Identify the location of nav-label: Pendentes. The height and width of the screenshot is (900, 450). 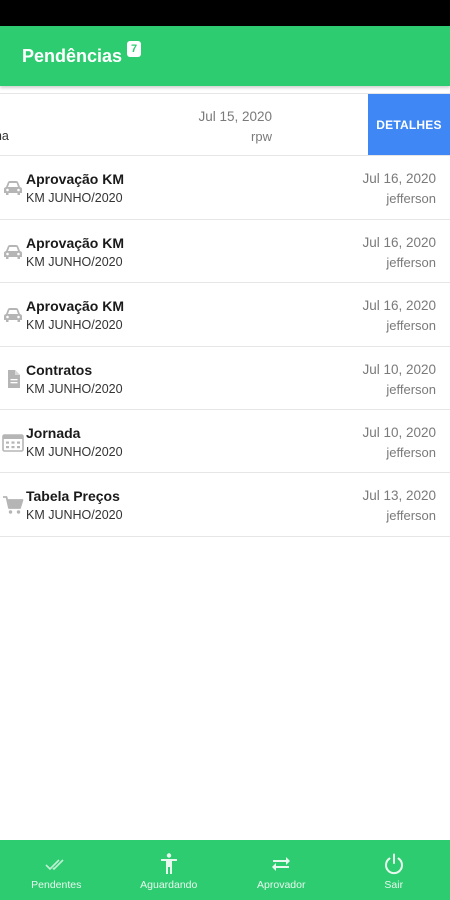
(56, 885).